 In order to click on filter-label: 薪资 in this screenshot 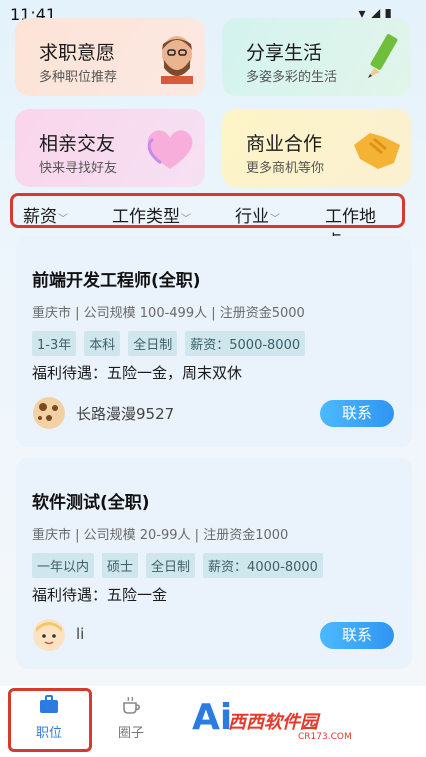, I will do `click(40, 217)`.